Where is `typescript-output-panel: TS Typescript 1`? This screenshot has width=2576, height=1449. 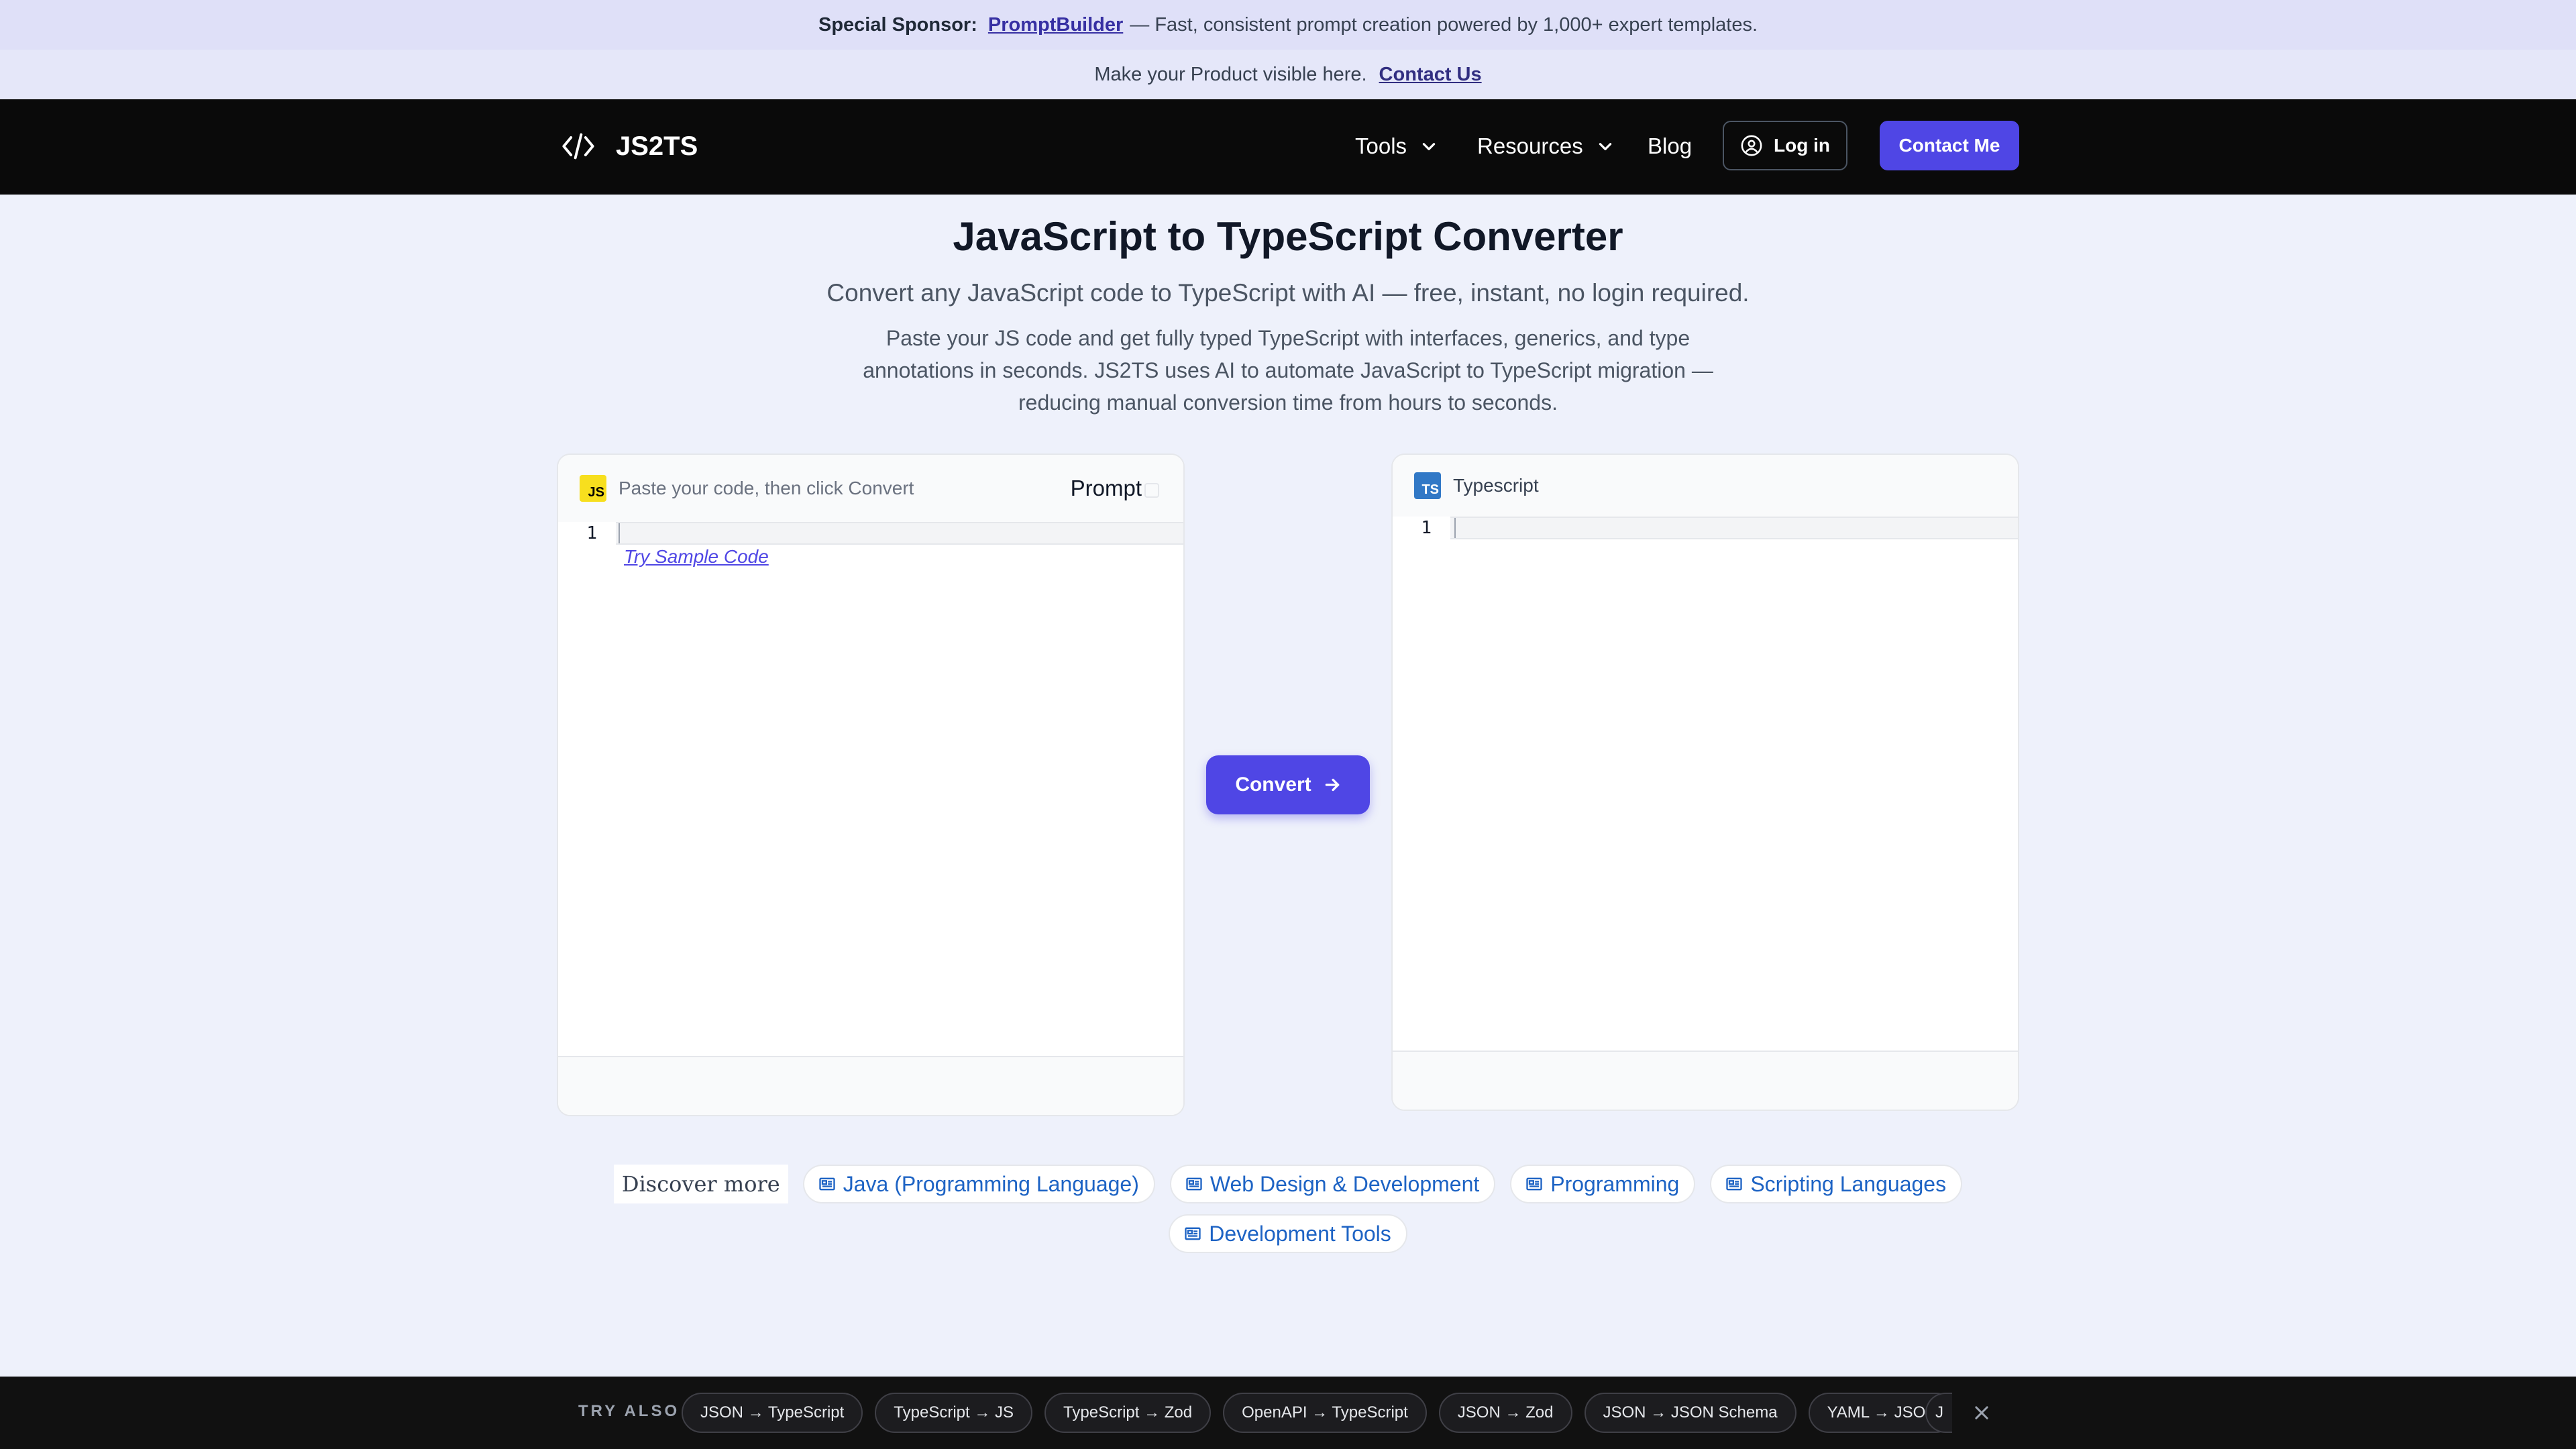 typescript-output-panel: TS Typescript 1 is located at coordinates (1705, 782).